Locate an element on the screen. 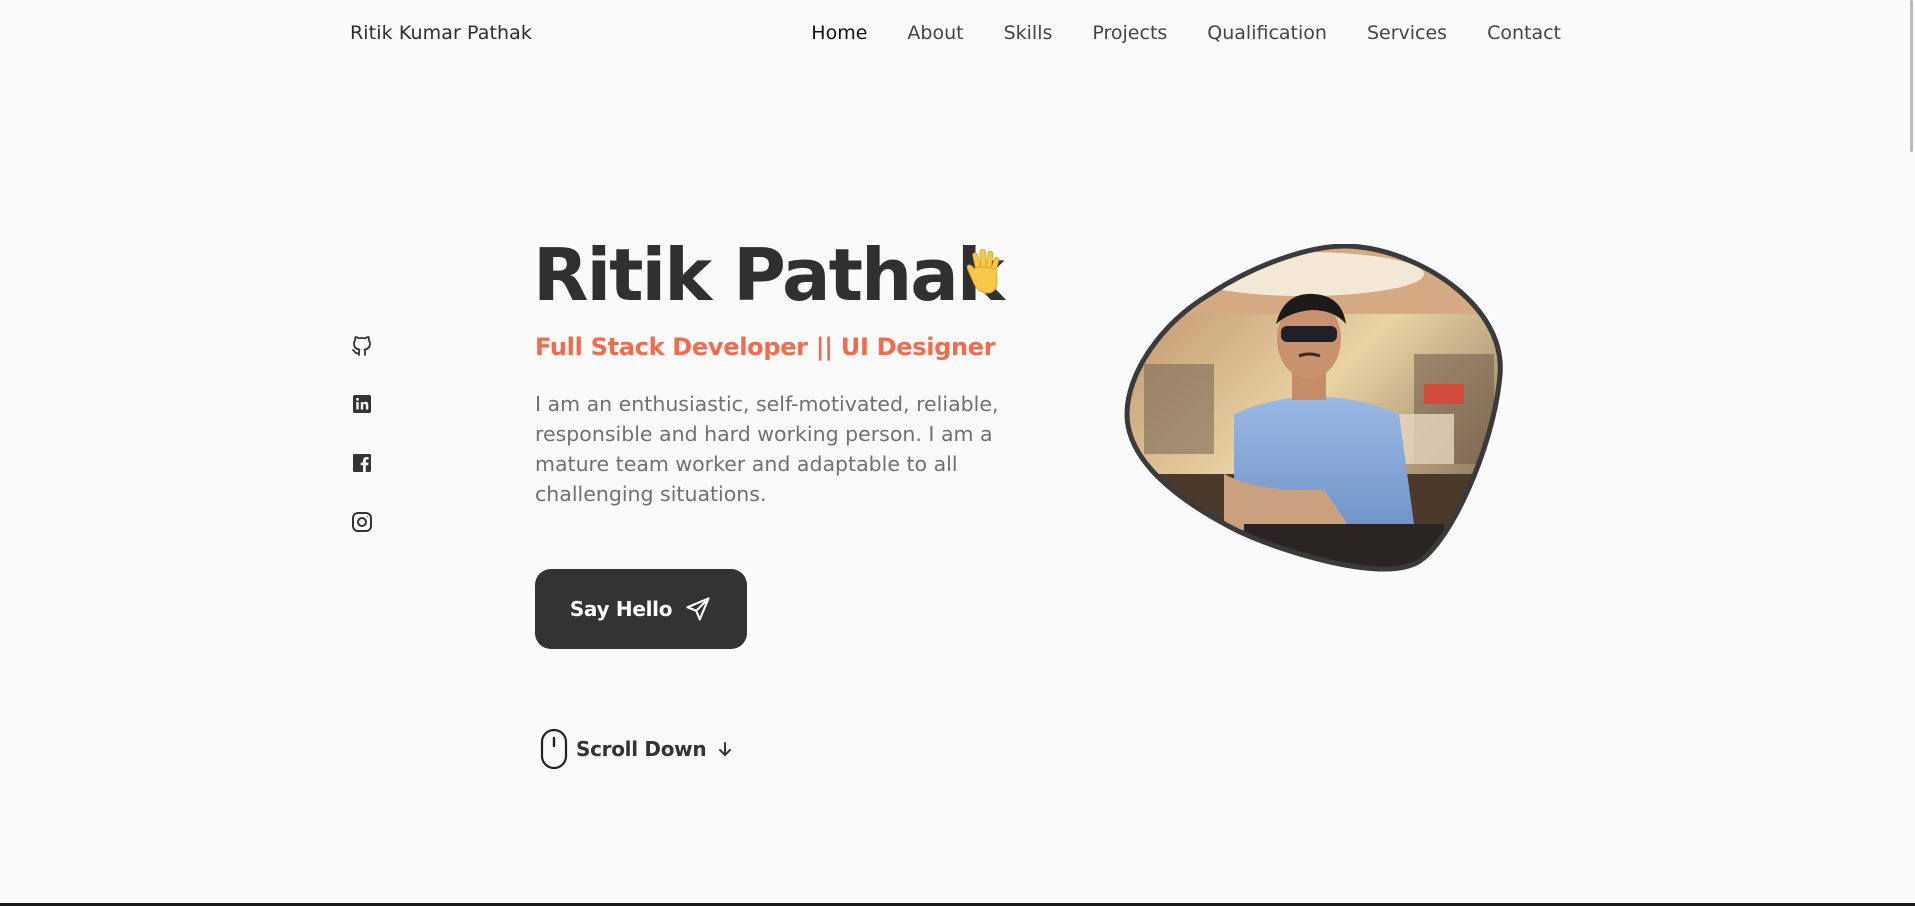 The width and height of the screenshot is (1915, 906). say-hello-button: Say Hello is located at coordinates (641, 609).